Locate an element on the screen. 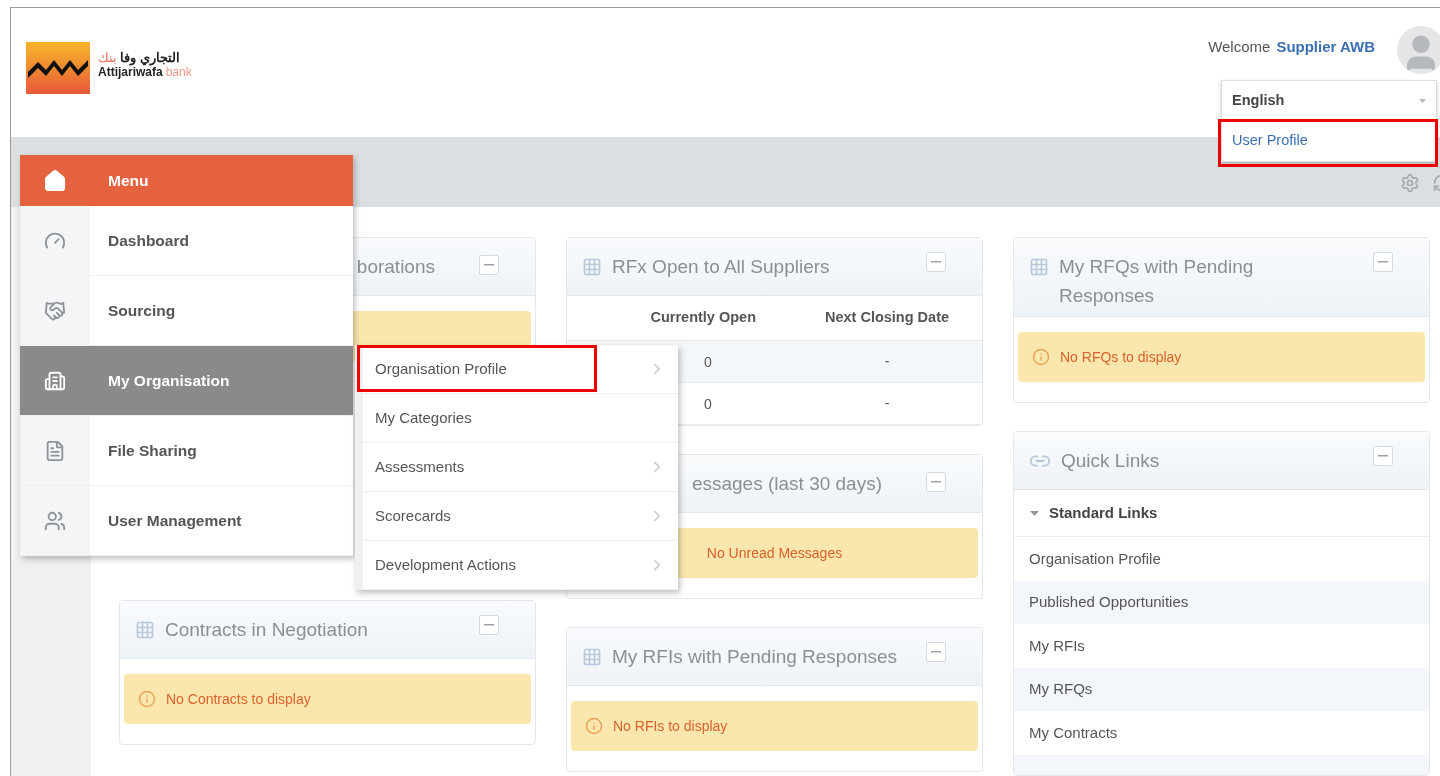 This screenshot has height=776, width=1440. submenu-item: Assessments is located at coordinates (516, 467).